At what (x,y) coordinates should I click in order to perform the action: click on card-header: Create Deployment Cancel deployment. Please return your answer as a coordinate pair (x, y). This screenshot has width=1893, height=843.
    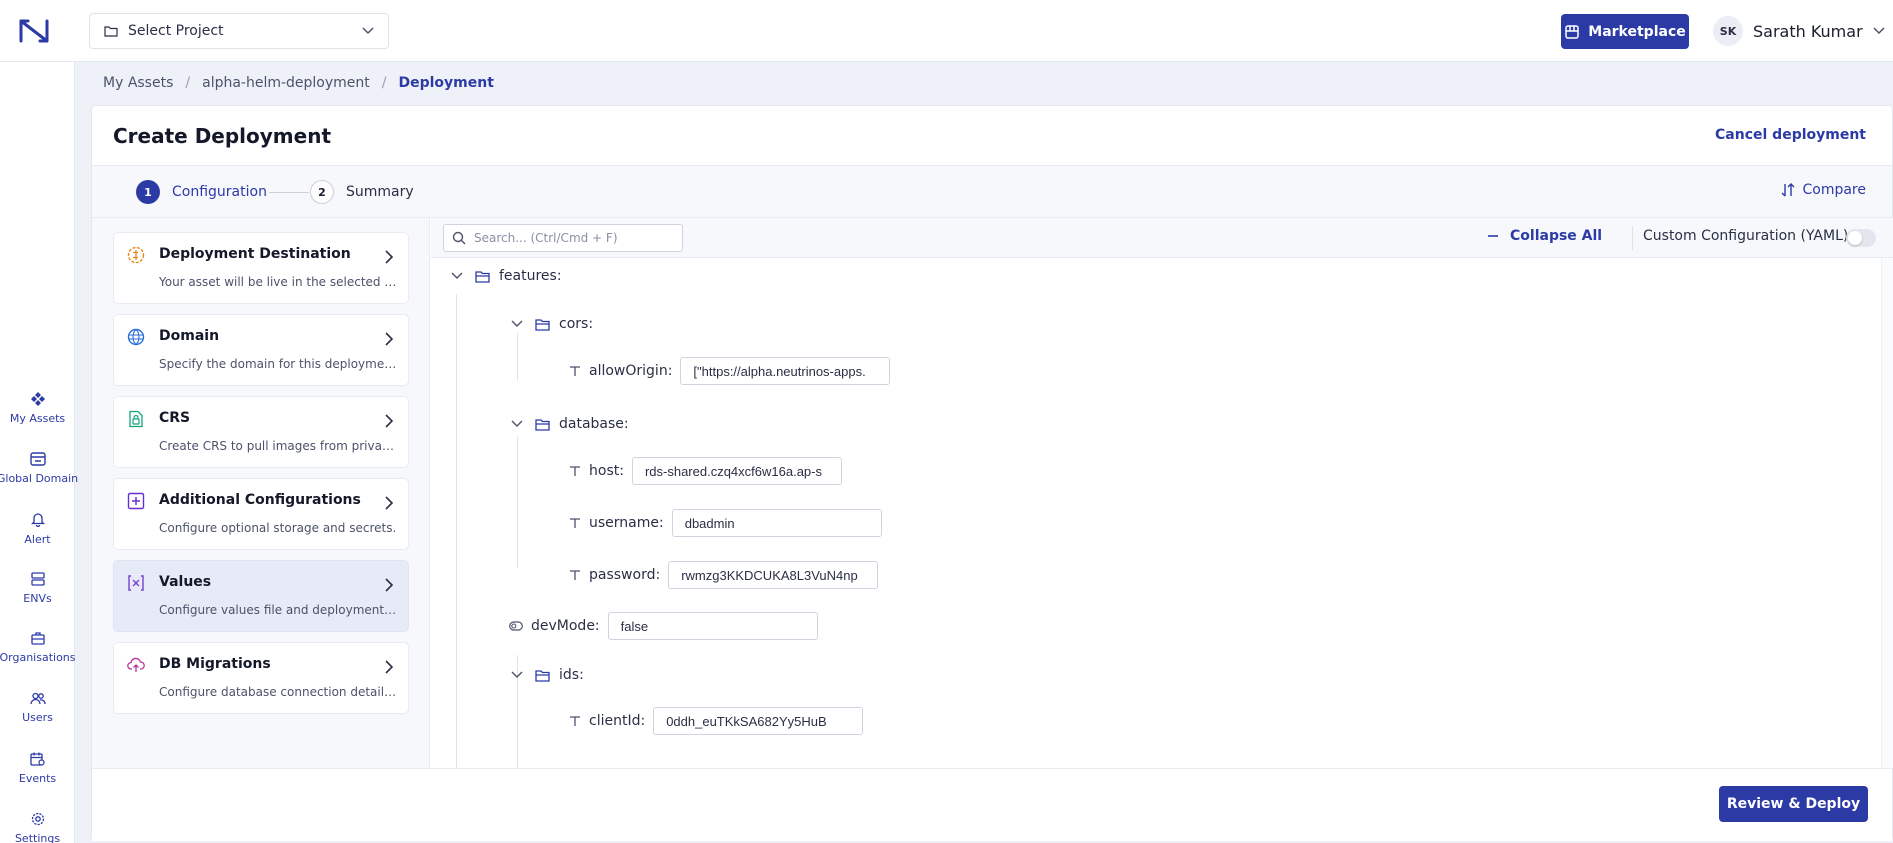
    Looking at the image, I should click on (992, 136).